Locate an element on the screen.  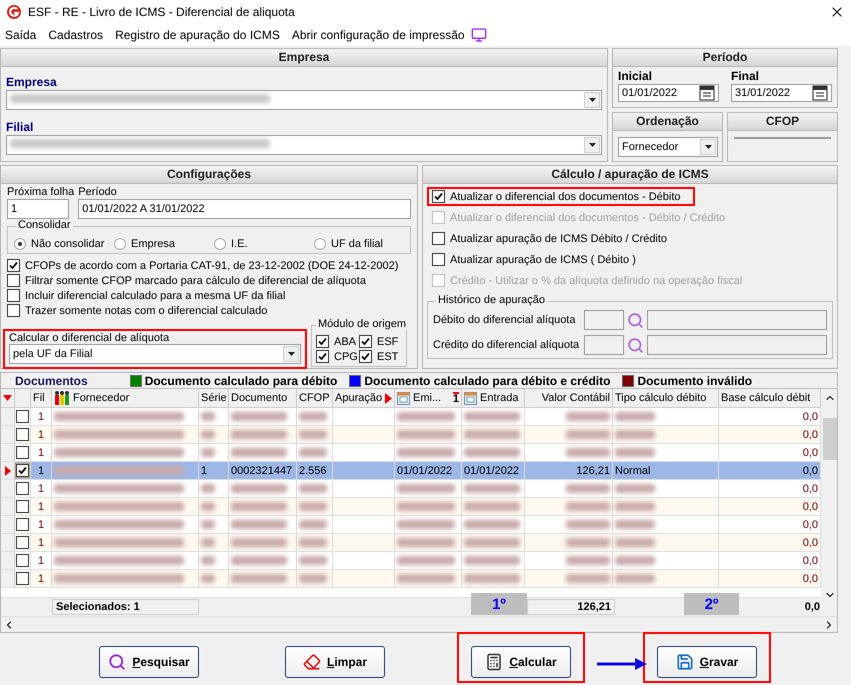
column-header: Série is located at coordinates (214, 398).